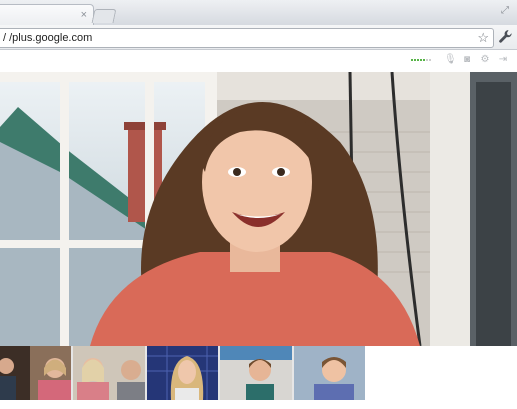 The height and width of the screenshot is (409, 517). What do you see at coordinates (258, 13) in the screenshot?
I see `tab-strip: × ⤢` at bounding box center [258, 13].